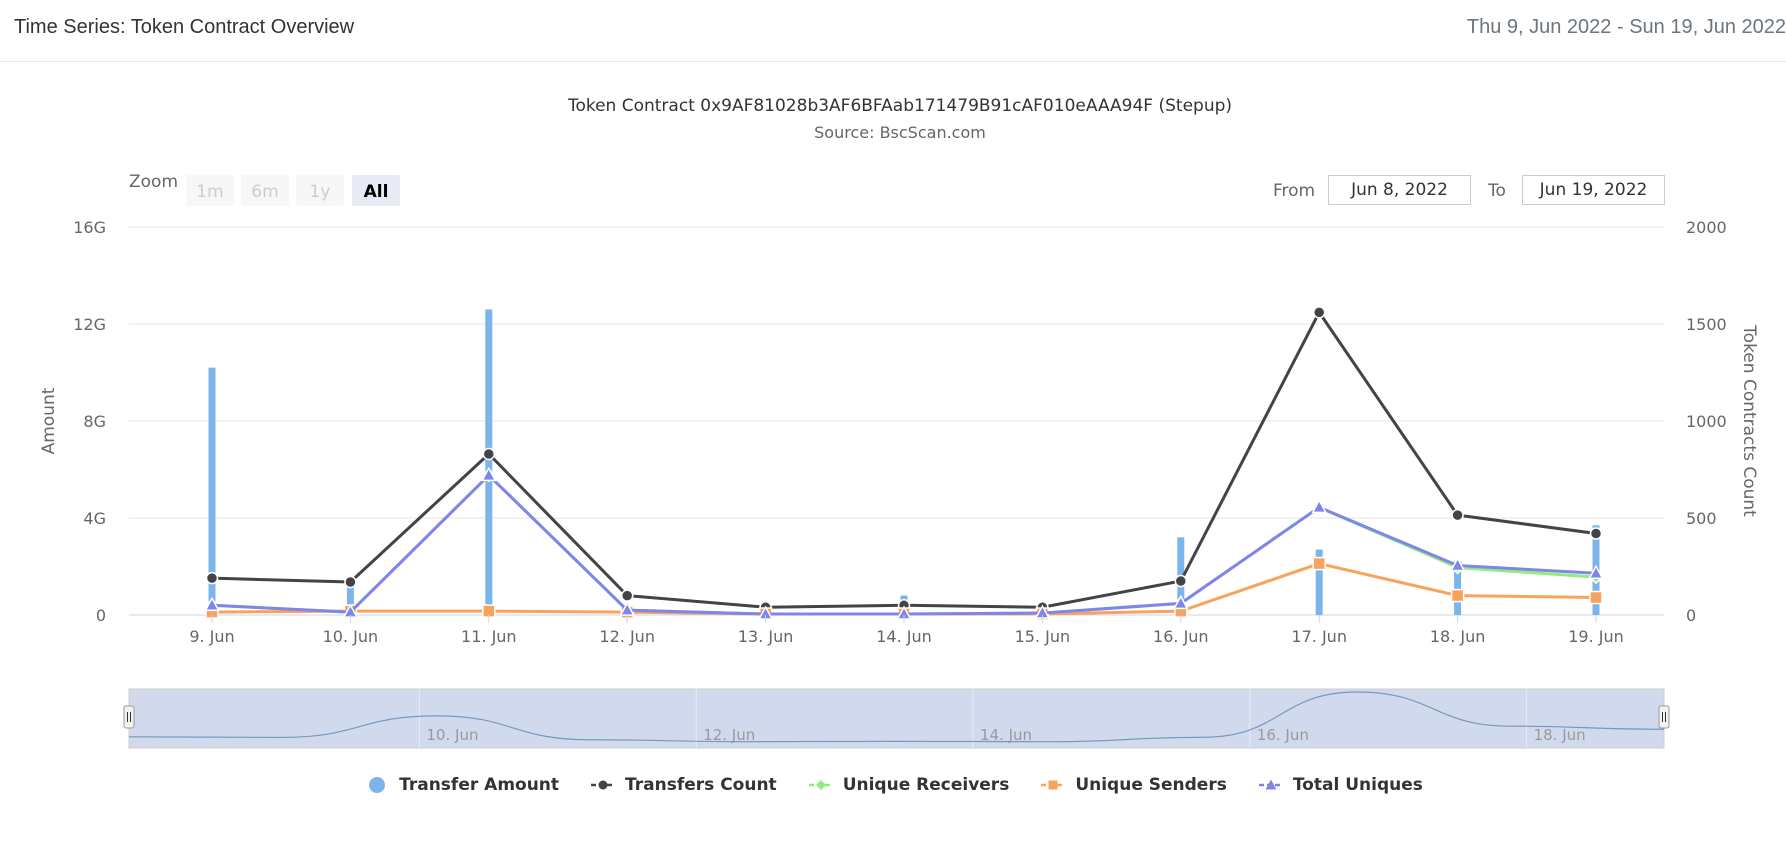  What do you see at coordinates (129, 717) in the screenshot?
I see `navigator-handle-left` at bounding box center [129, 717].